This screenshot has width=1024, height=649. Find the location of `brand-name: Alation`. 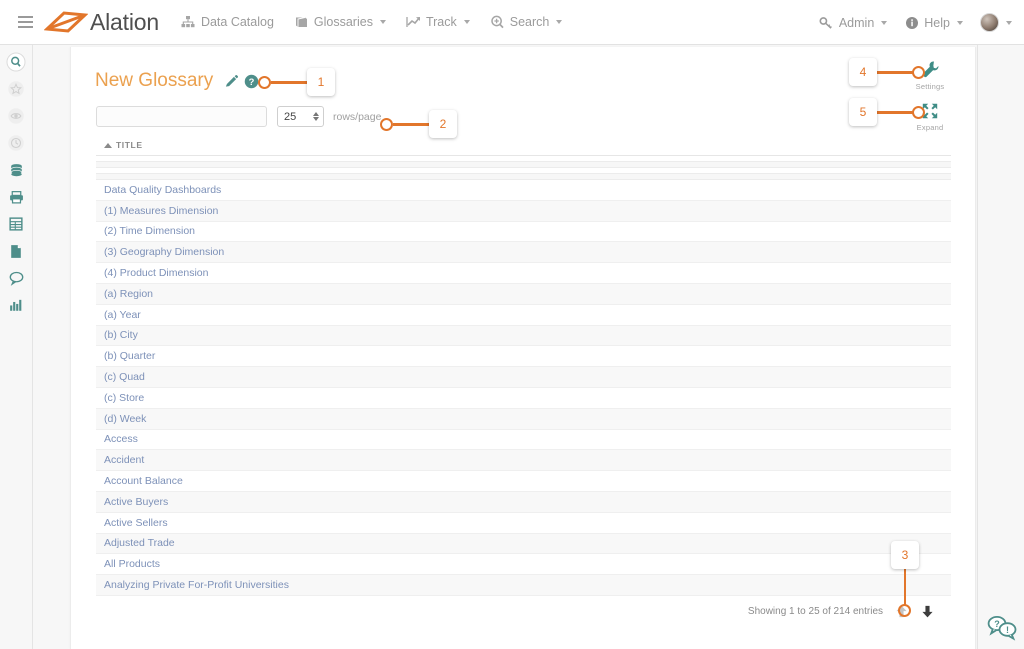

brand-name: Alation is located at coordinates (124, 21).